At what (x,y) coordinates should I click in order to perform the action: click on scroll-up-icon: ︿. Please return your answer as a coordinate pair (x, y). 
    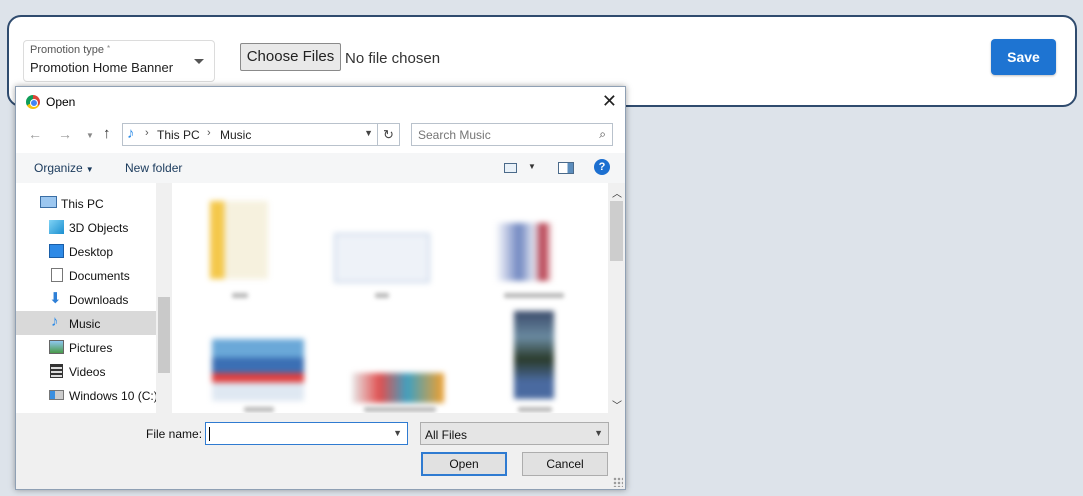
    Looking at the image, I should click on (617, 192).